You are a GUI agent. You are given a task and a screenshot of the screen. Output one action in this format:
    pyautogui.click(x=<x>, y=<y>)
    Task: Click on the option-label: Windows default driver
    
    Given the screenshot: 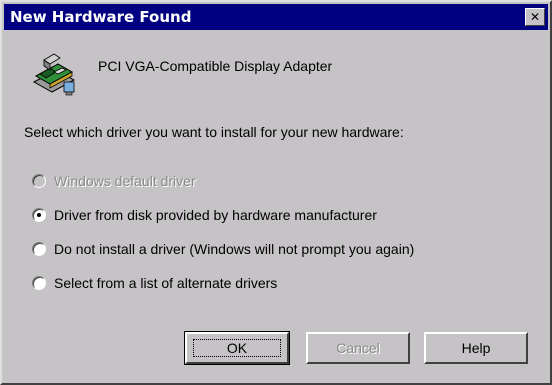 What is the action you would take?
    pyautogui.click(x=125, y=181)
    